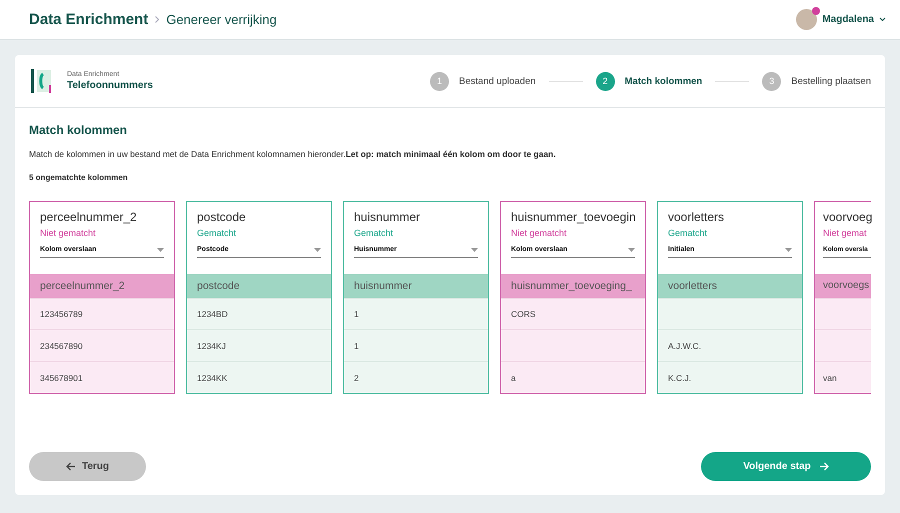 The image size is (900, 513). What do you see at coordinates (573, 314) in the screenshot?
I see `table-cell: CORS` at bounding box center [573, 314].